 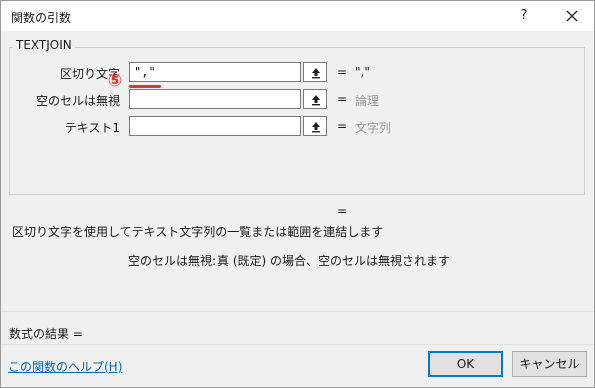 I want to click on arg-result-delimiter: ",", so click(x=362, y=72).